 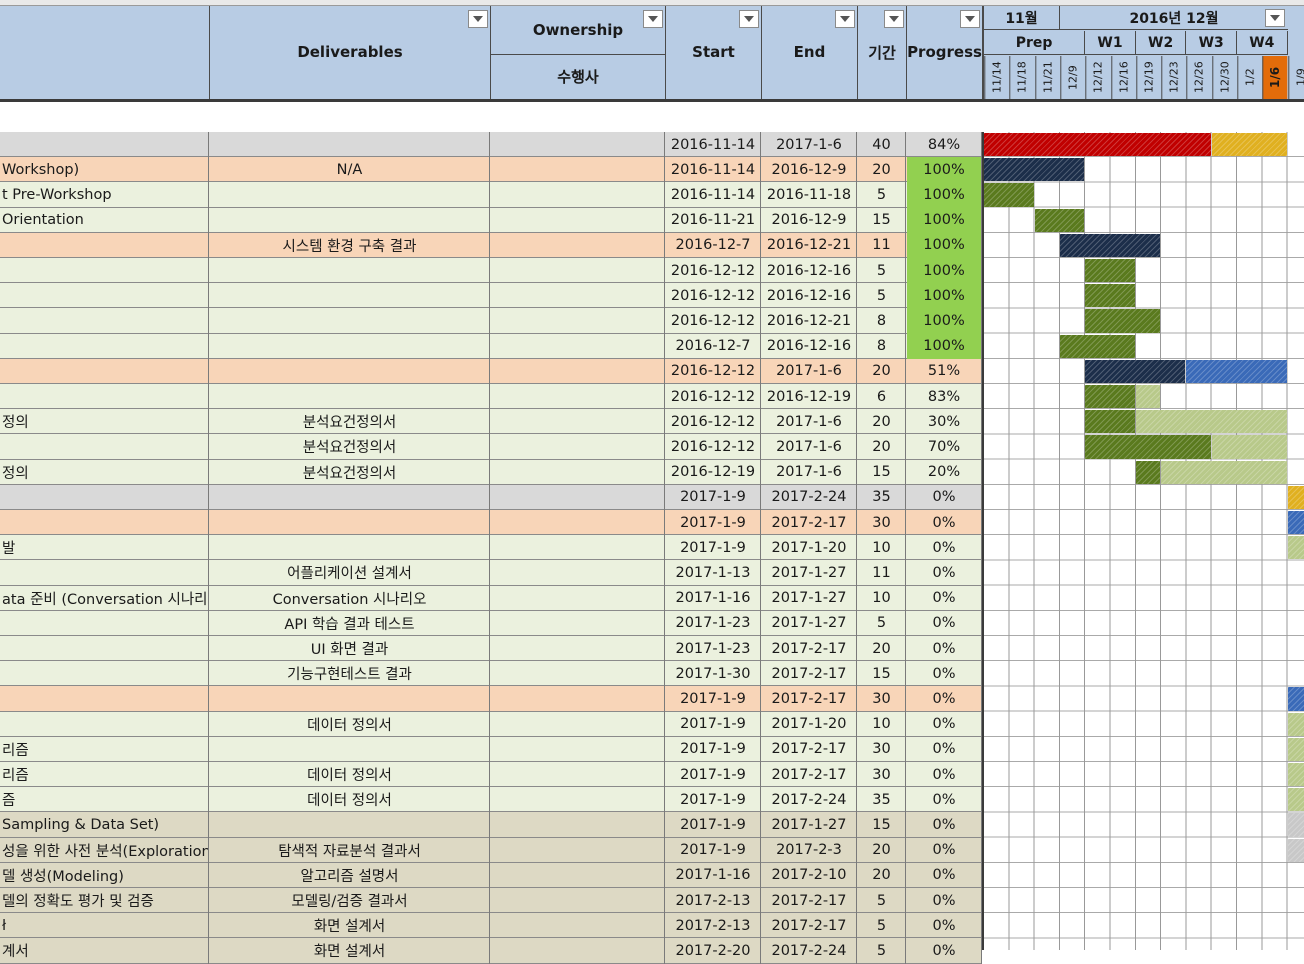 What do you see at coordinates (491, 926) in the screenshot?
I see `table-row: ł 화면 설계서 2017-2-13 2017-2-17 5 0%` at bounding box center [491, 926].